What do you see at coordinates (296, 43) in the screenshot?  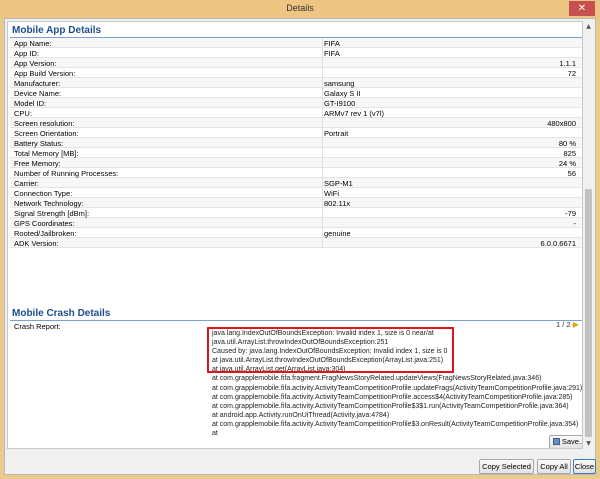 I see `table-row: App Name: FIFA` at bounding box center [296, 43].